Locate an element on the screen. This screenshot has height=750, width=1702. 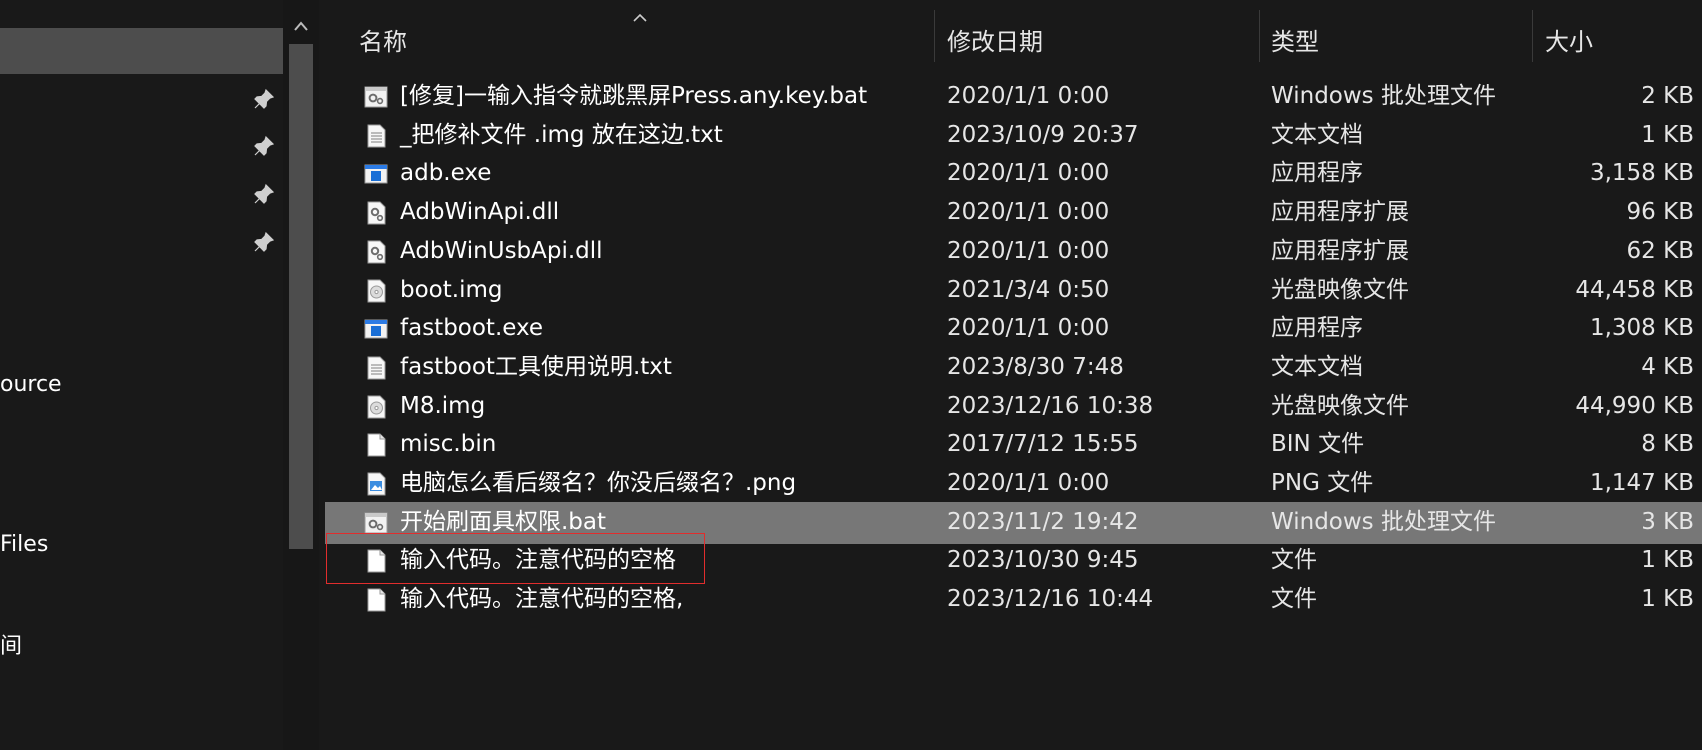
file-name: adb.exe is located at coordinates (446, 173).